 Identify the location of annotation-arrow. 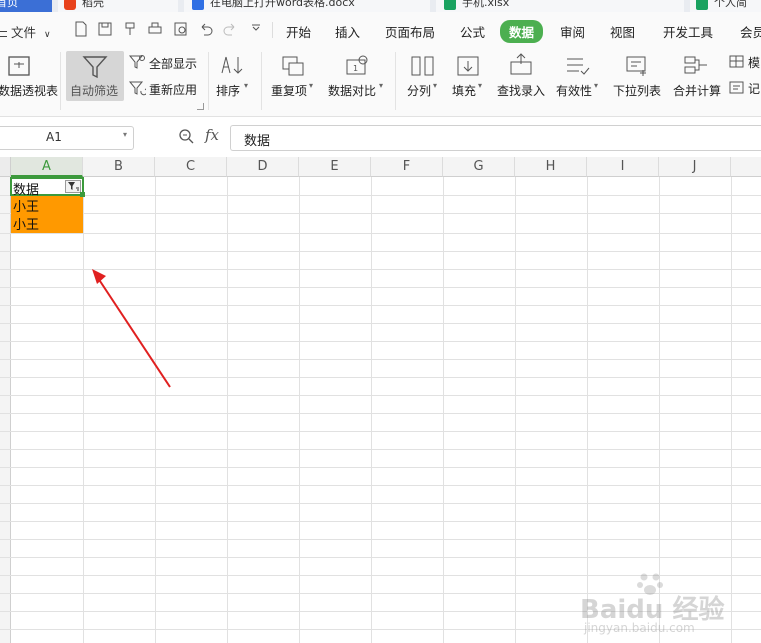
(131, 328).